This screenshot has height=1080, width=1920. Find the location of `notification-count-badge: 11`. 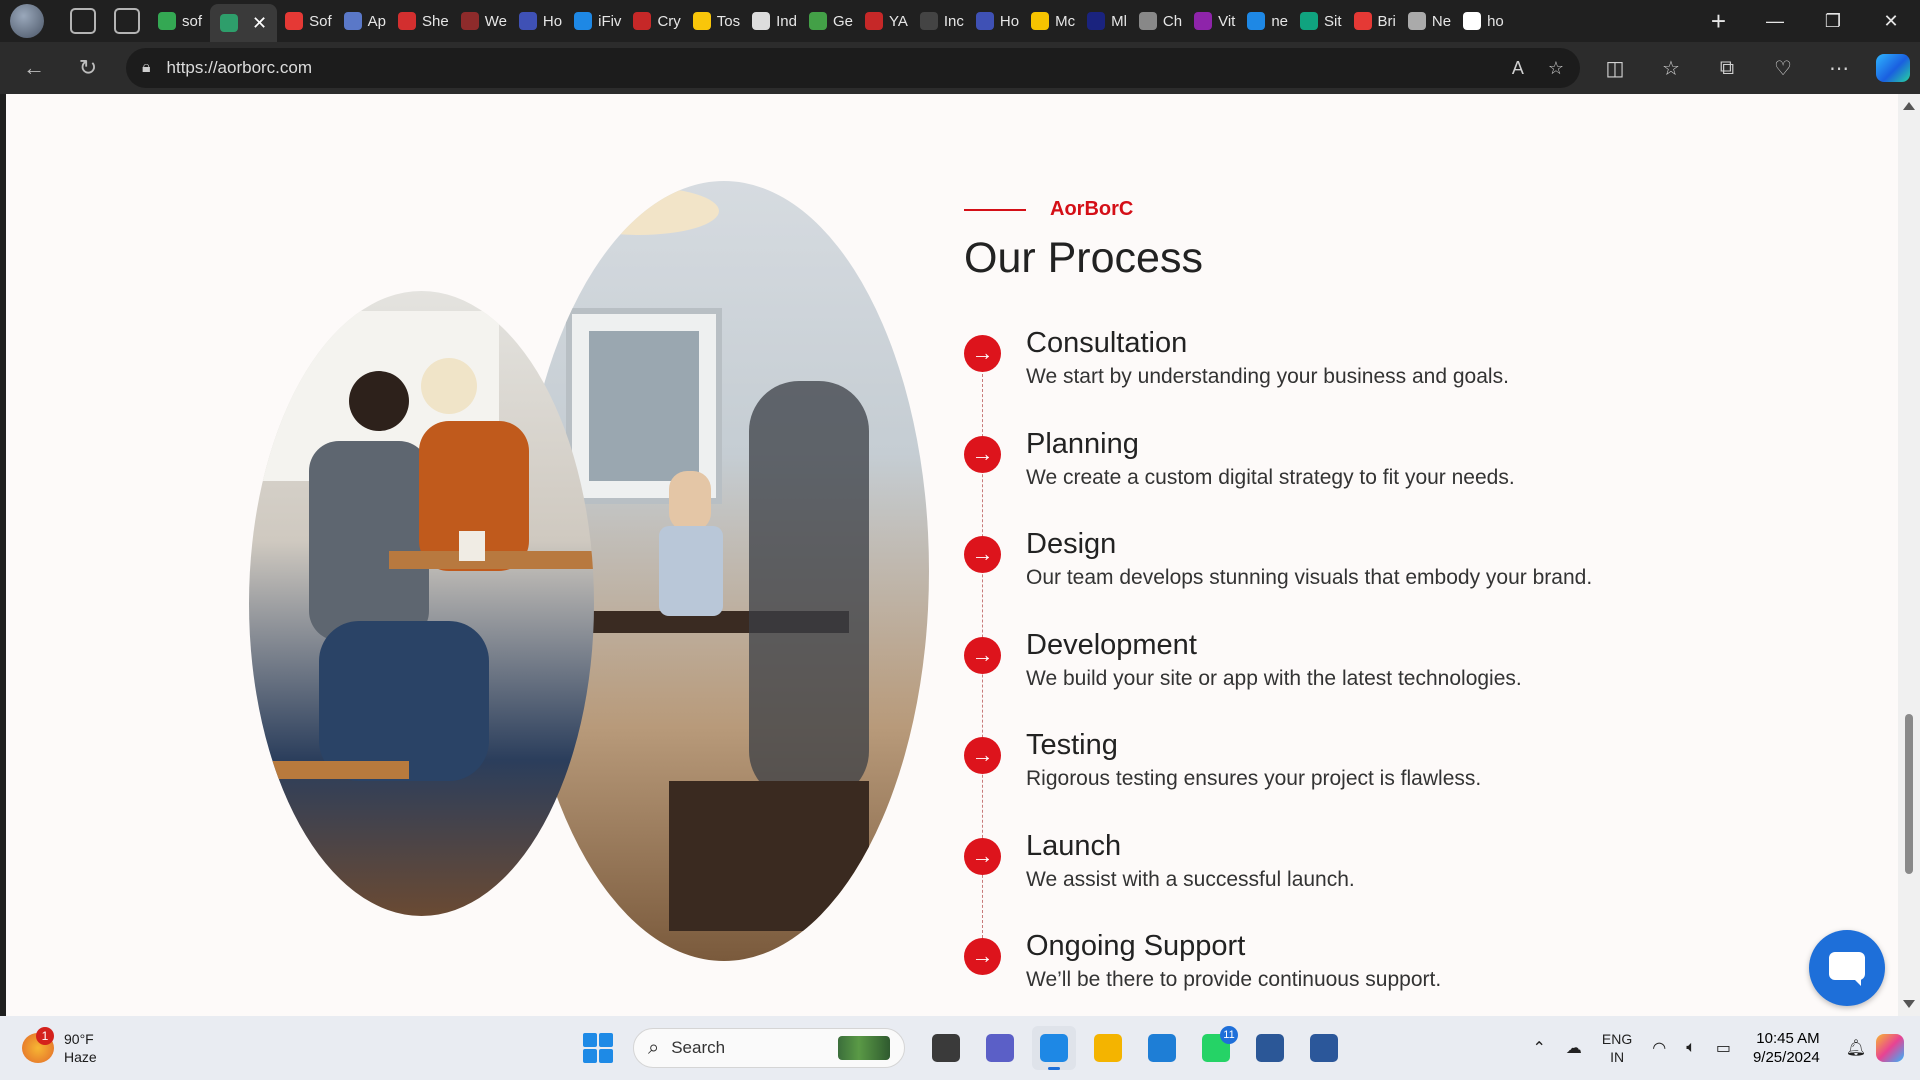

notification-count-badge: 11 is located at coordinates (1229, 1035).